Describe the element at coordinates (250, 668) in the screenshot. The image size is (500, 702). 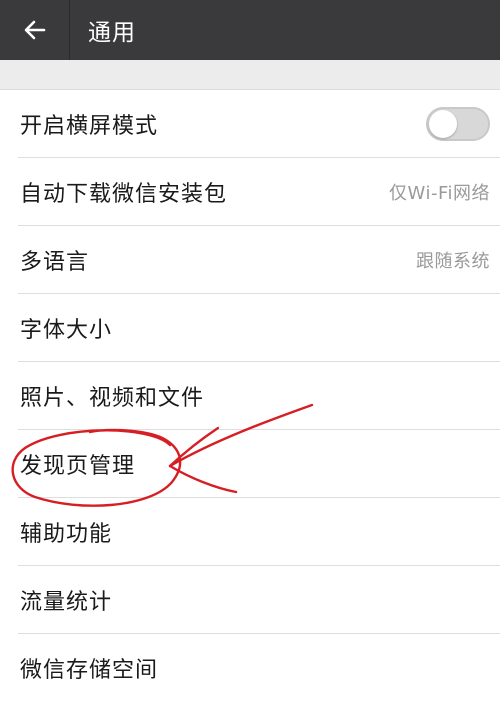
I see `setting-storage: 微信存储空间` at that location.